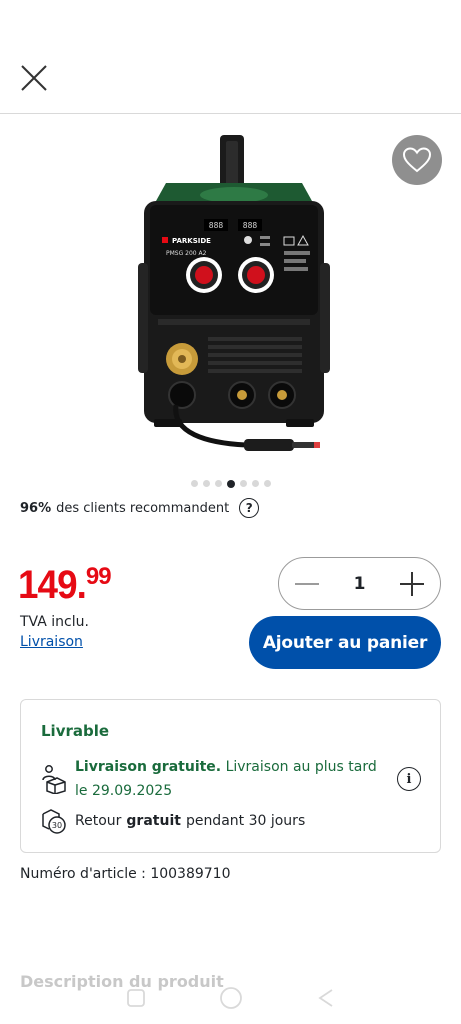  What do you see at coordinates (54, 779) in the screenshot?
I see `delivery-box-icon` at bounding box center [54, 779].